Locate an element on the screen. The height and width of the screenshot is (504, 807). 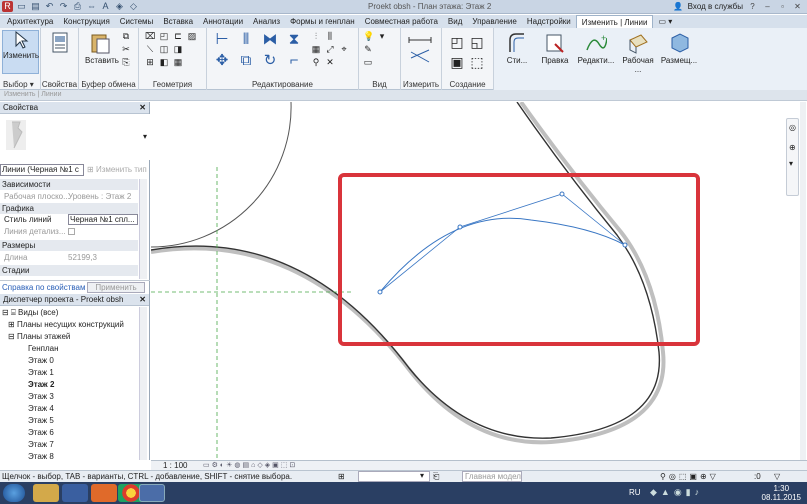
player-icon is located at coordinates (104, 493).